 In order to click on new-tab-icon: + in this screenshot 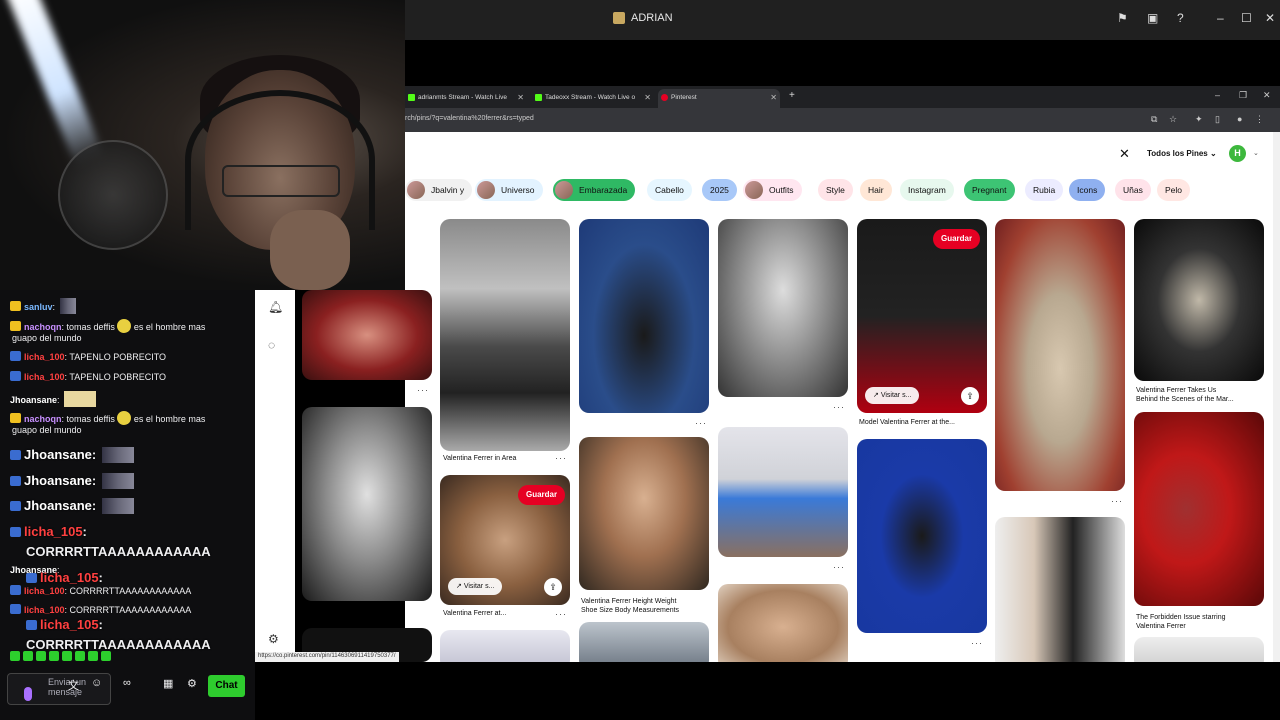, I will do `click(792, 95)`.